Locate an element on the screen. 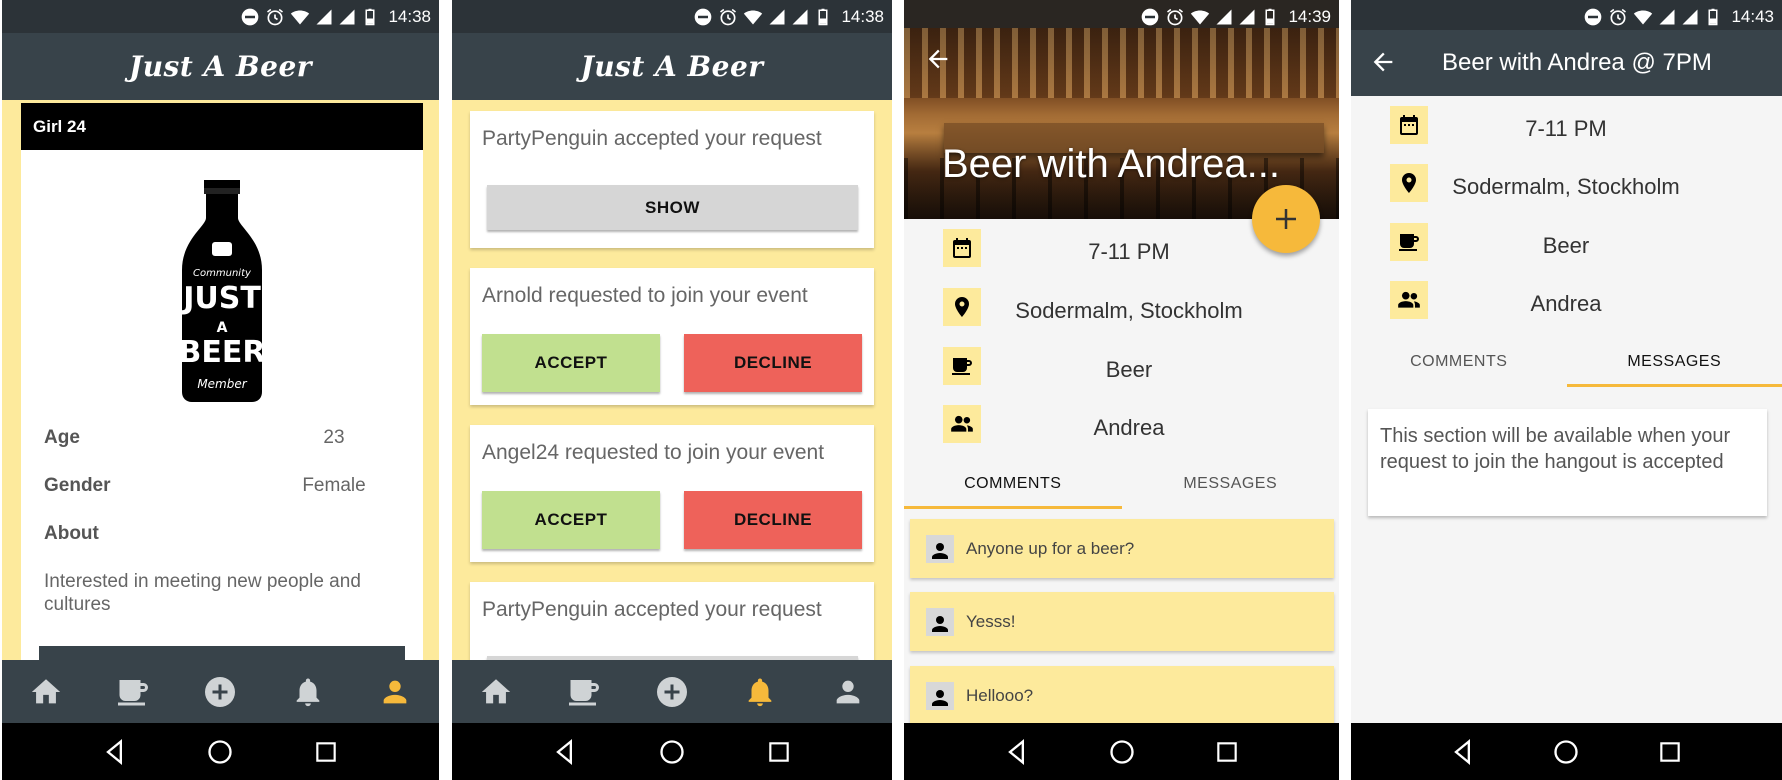 The image size is (1782, 780). home-icon is located at coordinates (496, 692).